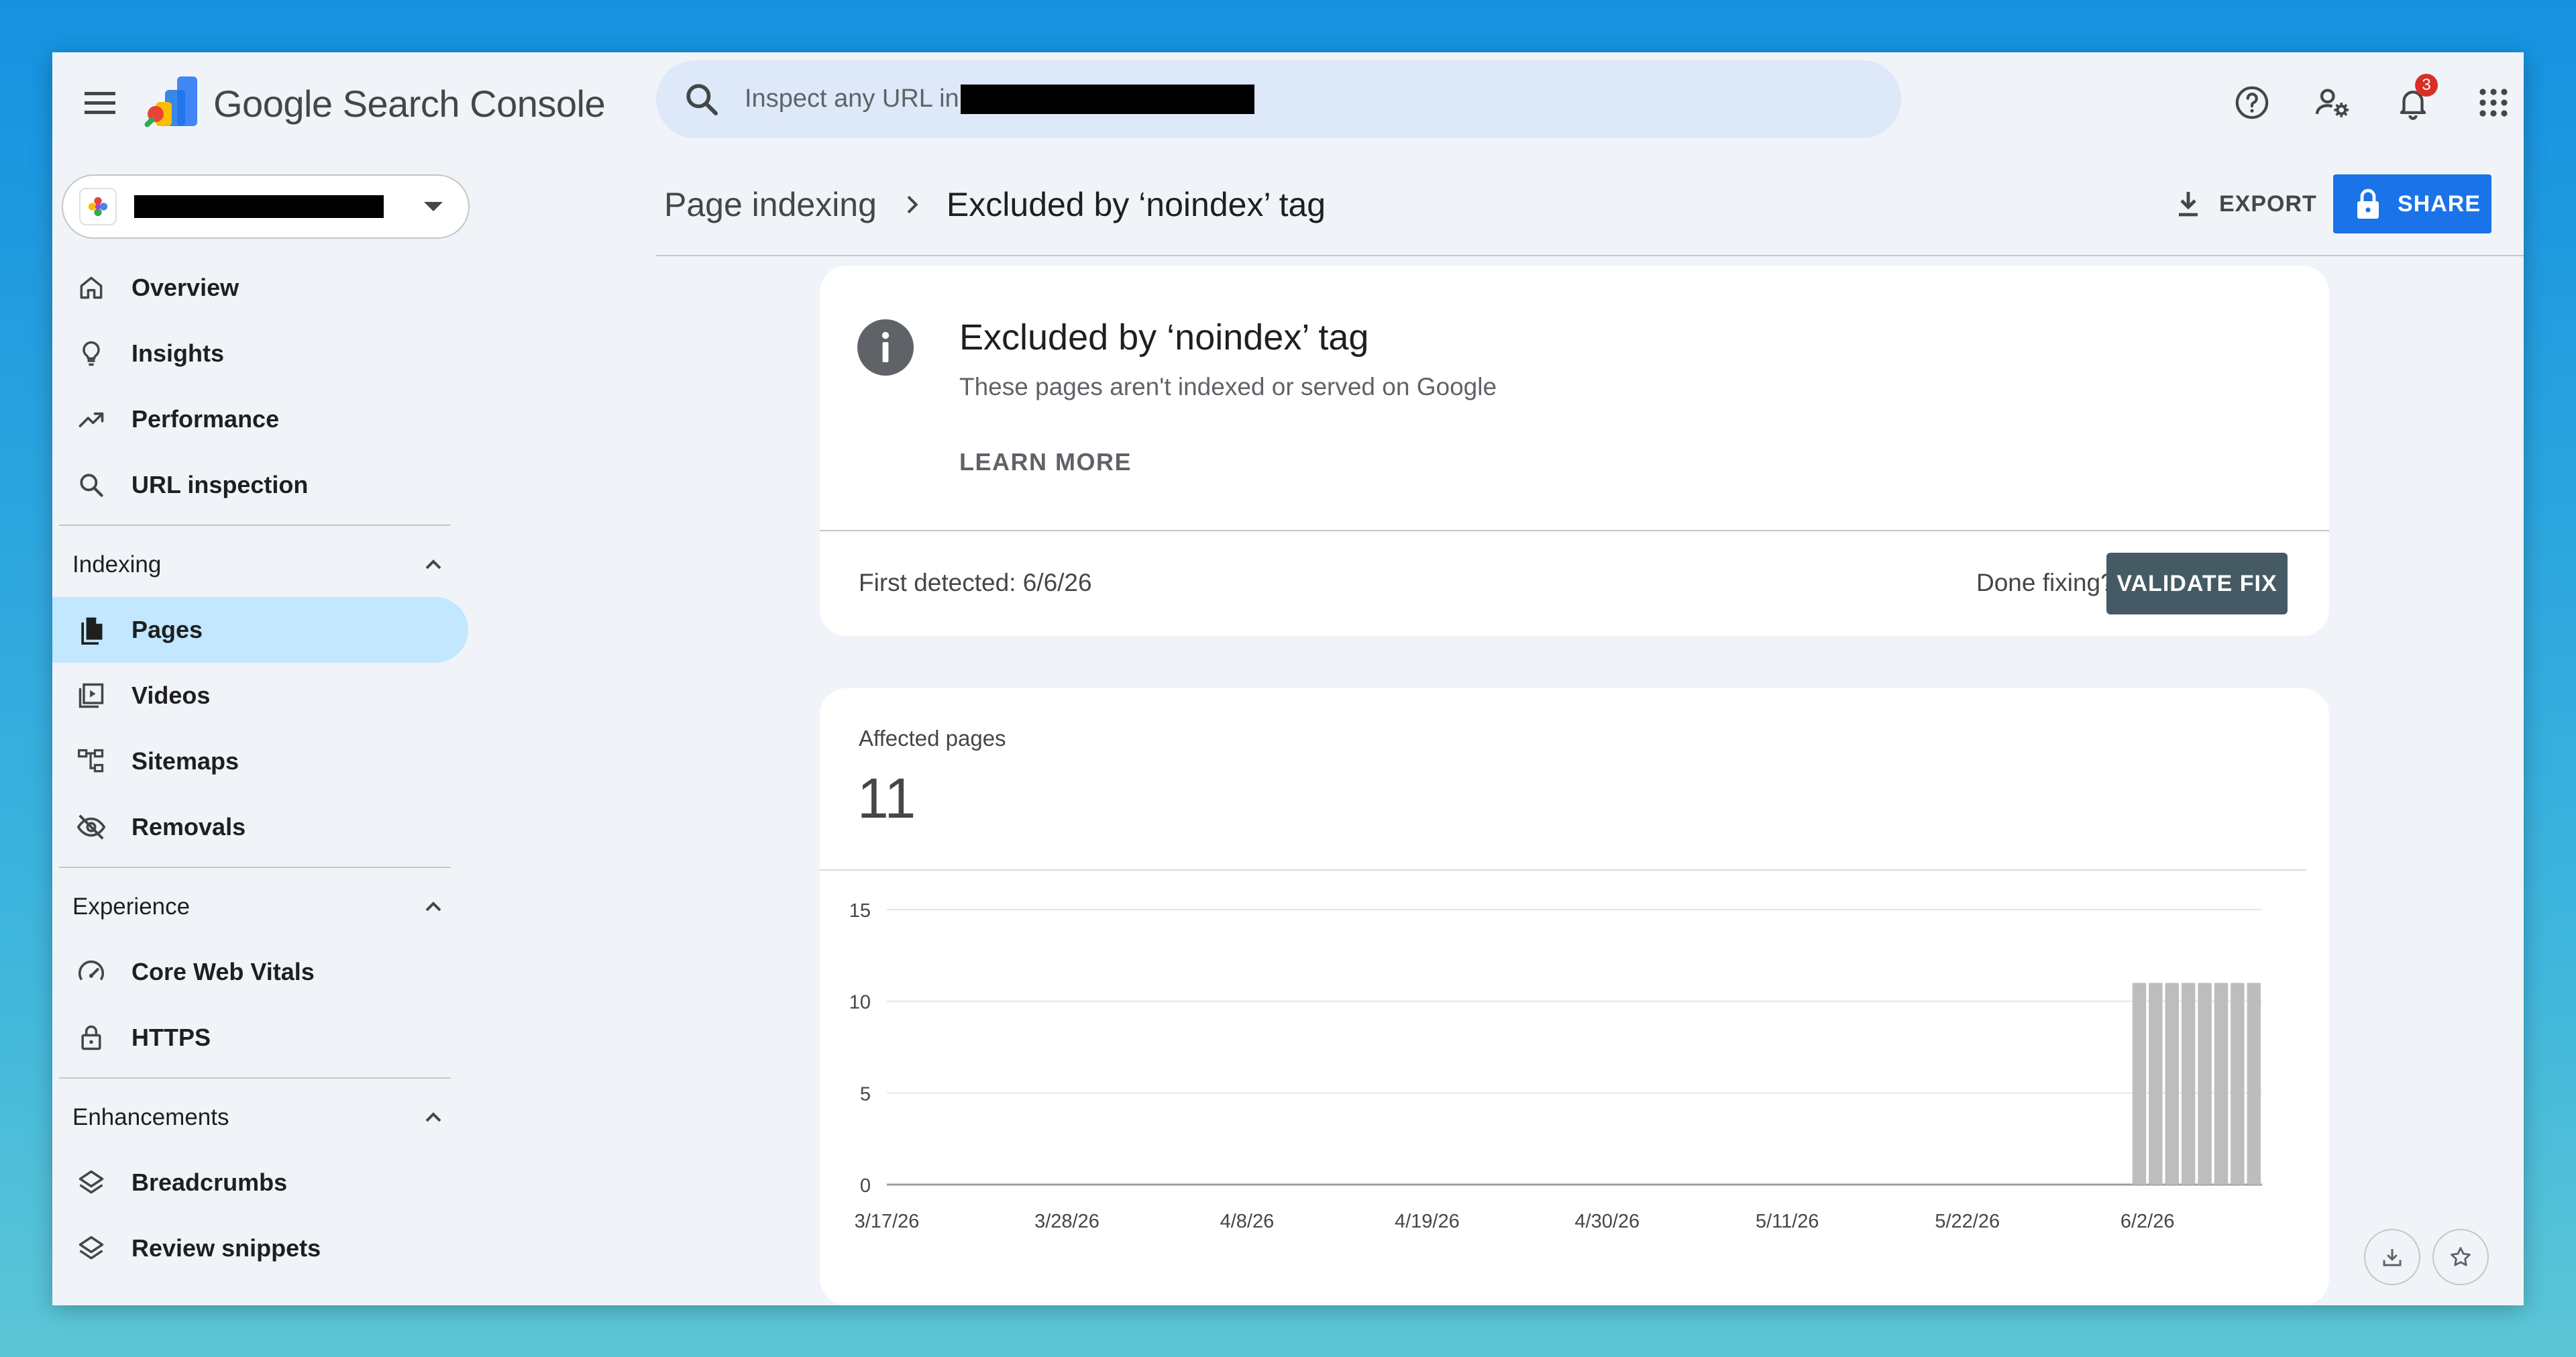  Describe the element at coordinates (91, 827) in the screenshot. I see `visibility-off-icon` at that location.